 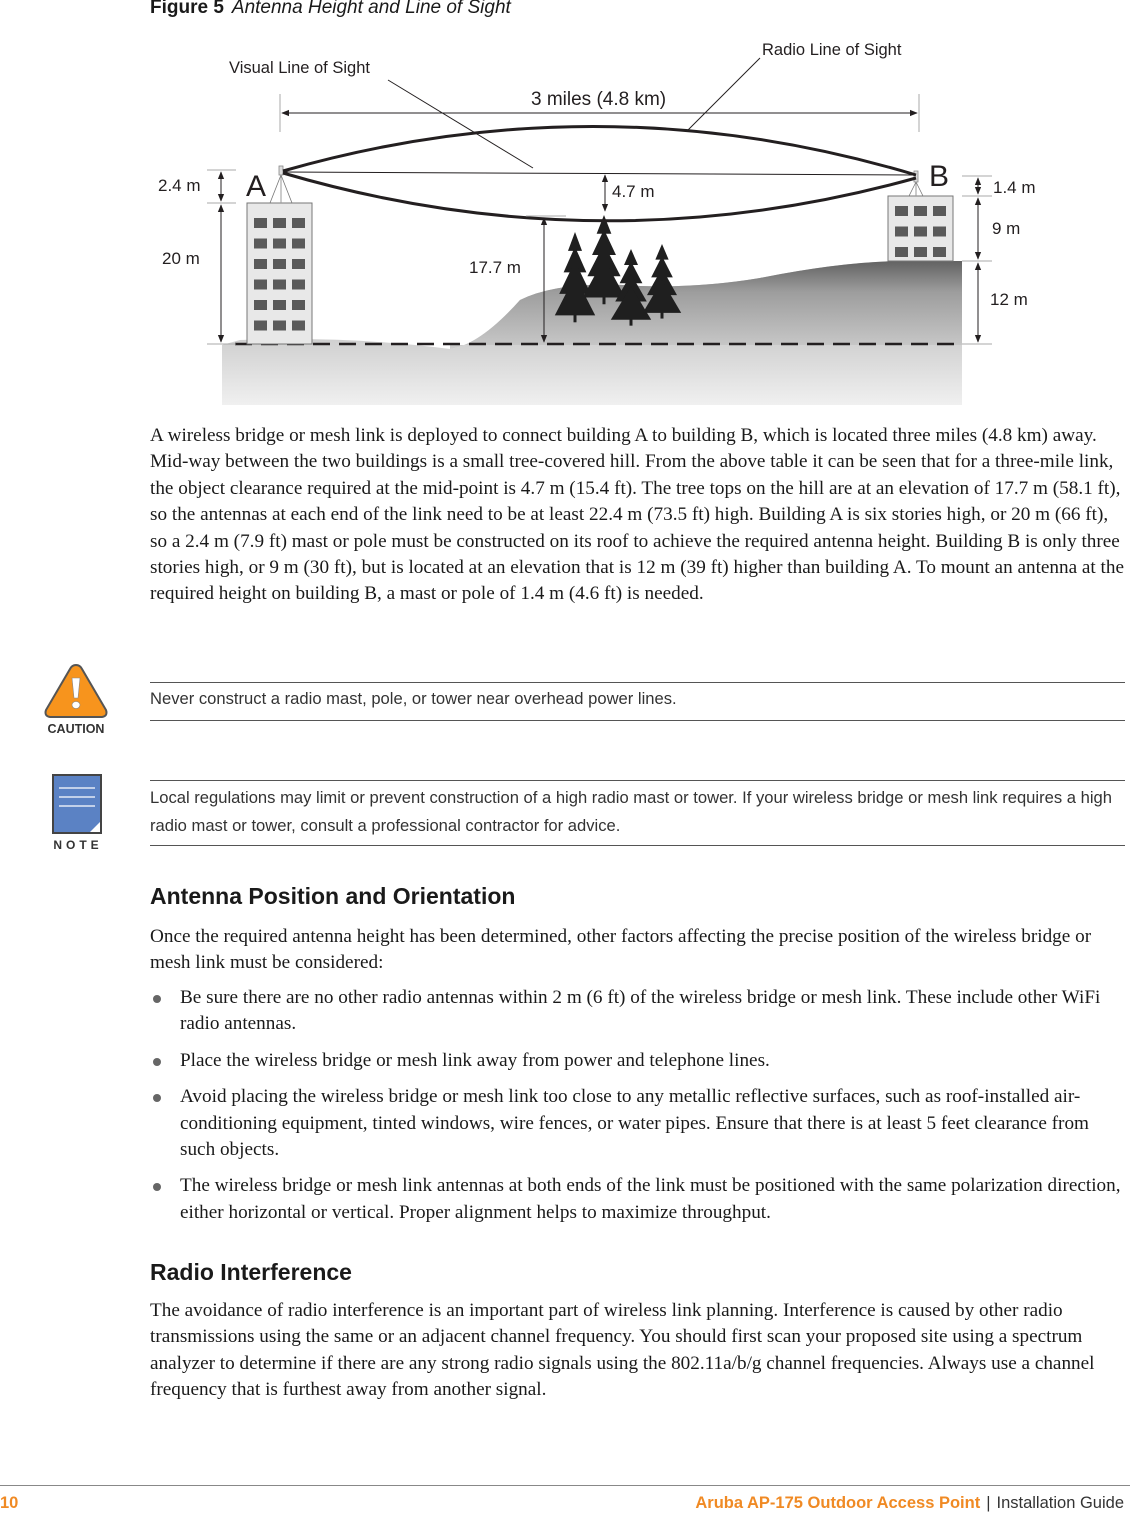 I want to click on hill-elevation-label: 12 m, so click(x=1009, y=299).